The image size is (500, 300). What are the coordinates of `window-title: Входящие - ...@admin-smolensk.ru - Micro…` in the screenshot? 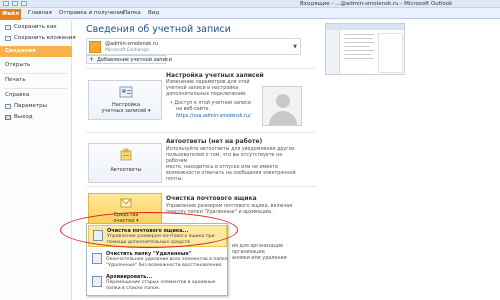 It's located at (376, 4).